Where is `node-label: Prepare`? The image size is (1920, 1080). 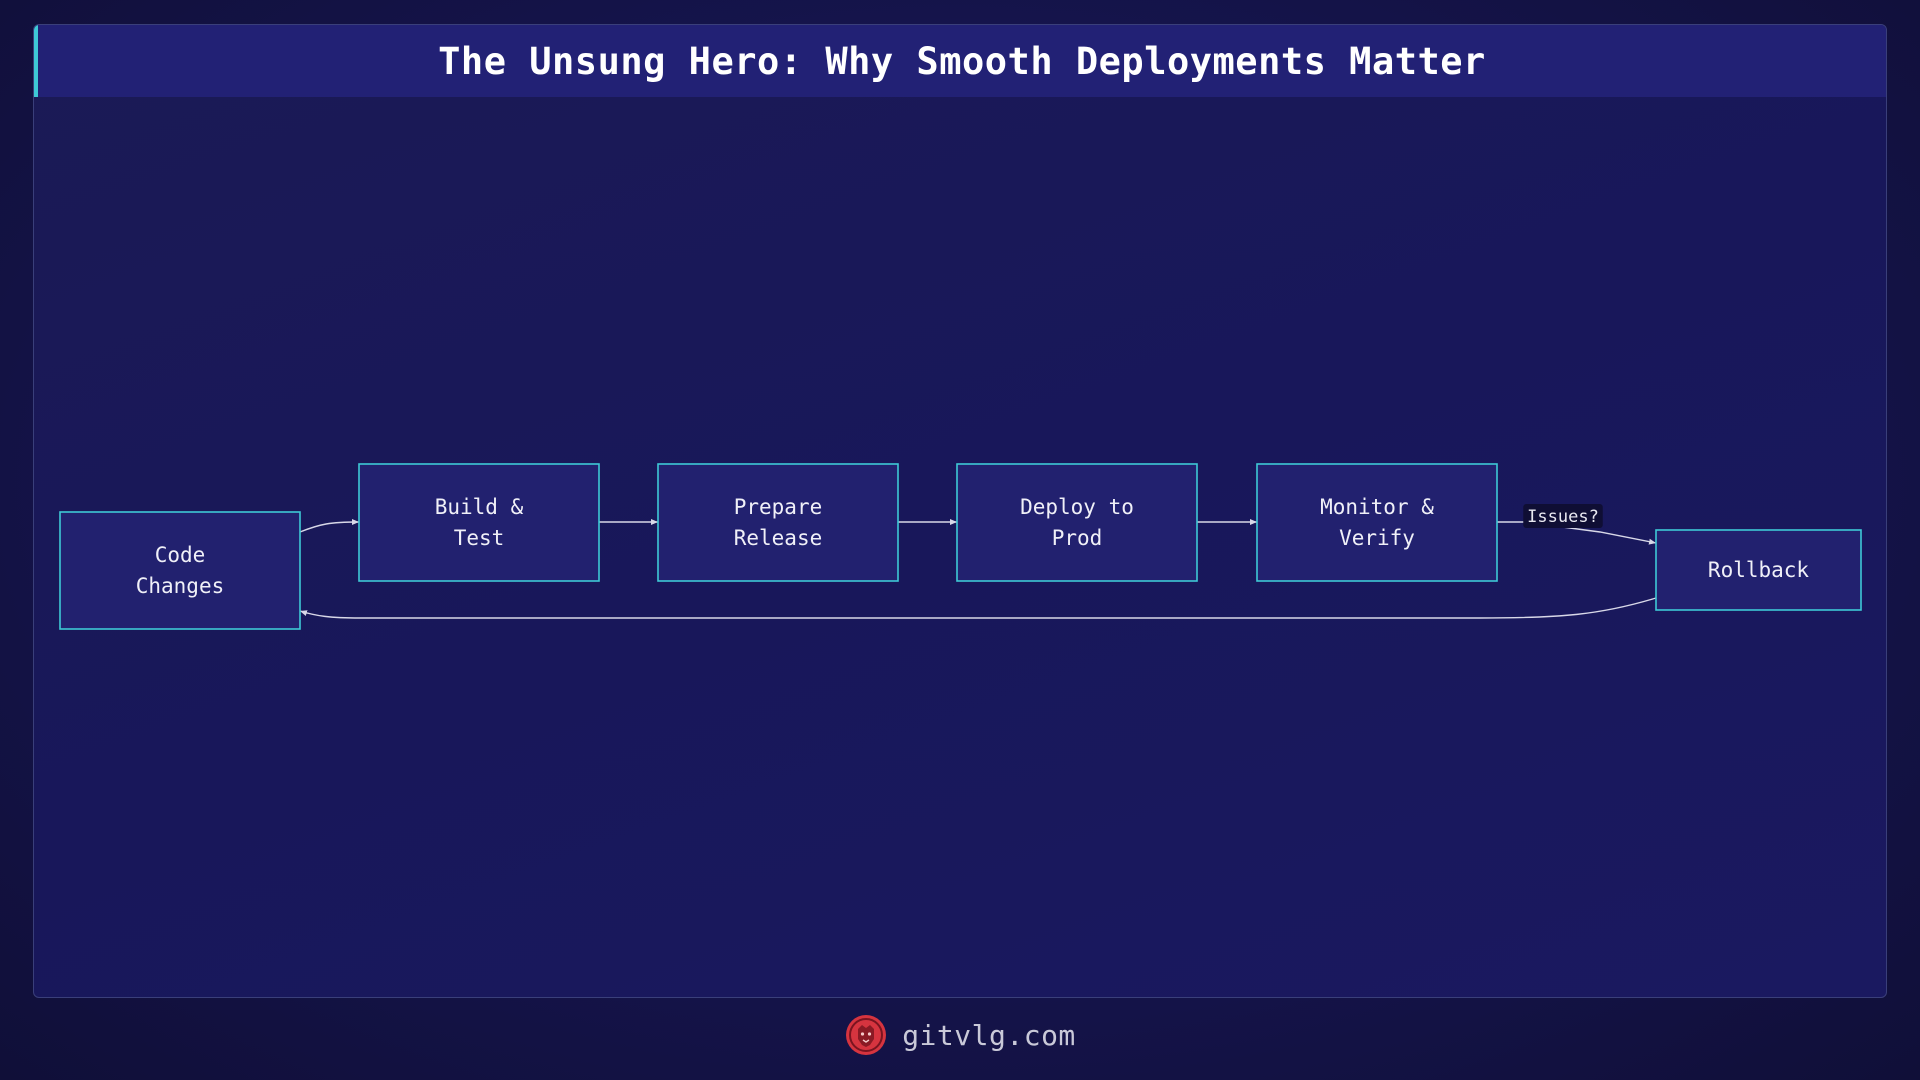 node-label: Prepare is located at coordinates (778, 507).